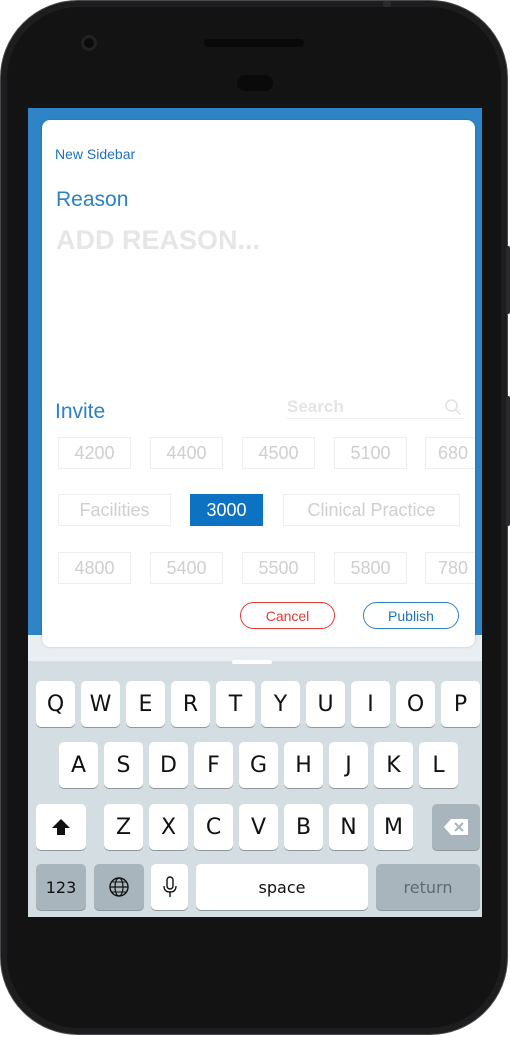 The height and width of the screenshot is (1037, 510). What do you see at coordinates (438, 765) in the screenshot?
I see `key-l: L` at bounding box center [438, 765].